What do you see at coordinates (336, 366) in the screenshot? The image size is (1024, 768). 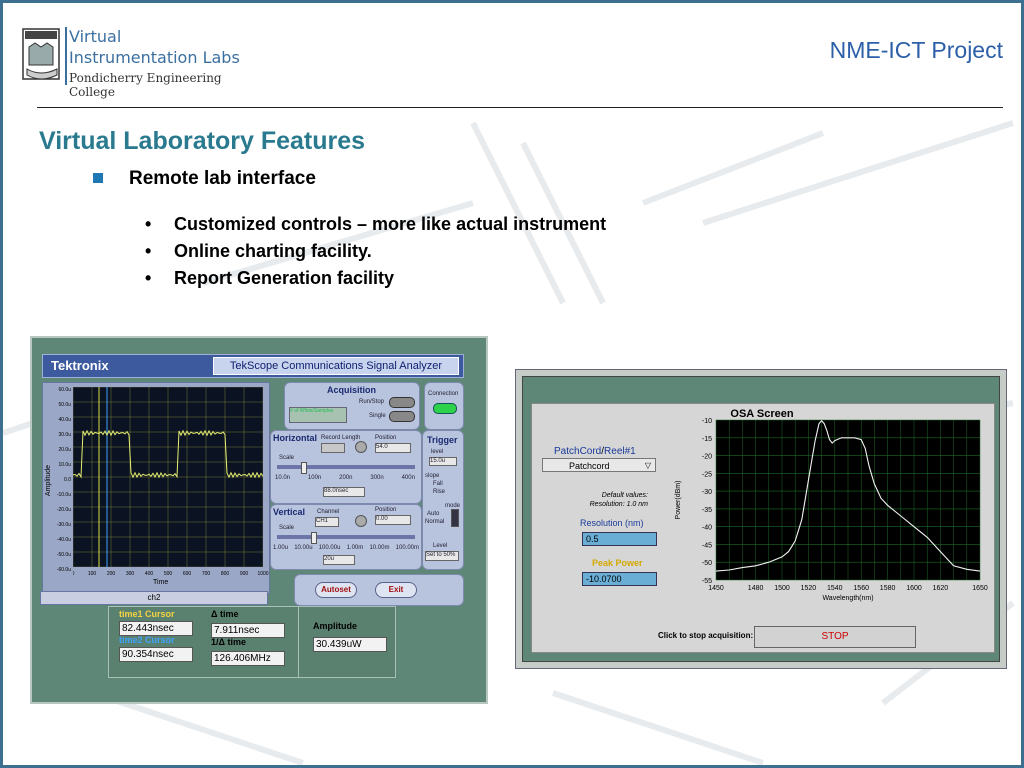 I see `tek-title: TekScope Communications Signal Analyzer` at bounding box center [336, 366].